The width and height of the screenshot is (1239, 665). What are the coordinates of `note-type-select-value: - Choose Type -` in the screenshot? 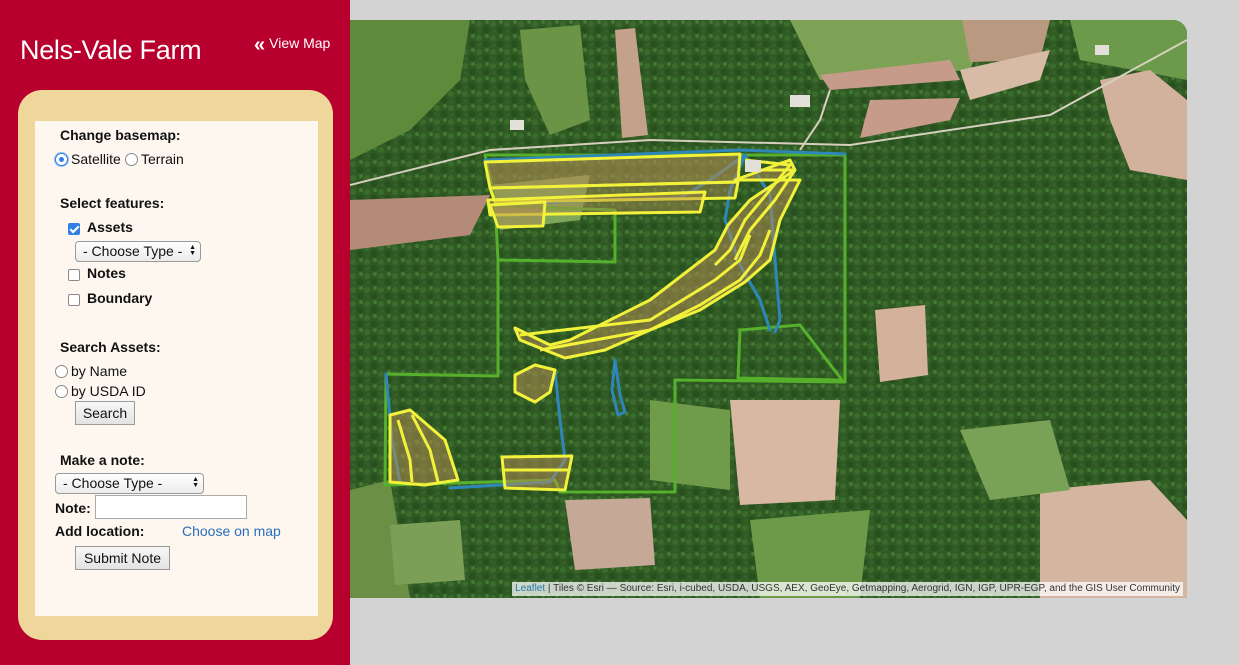 It's located at (113, 483).